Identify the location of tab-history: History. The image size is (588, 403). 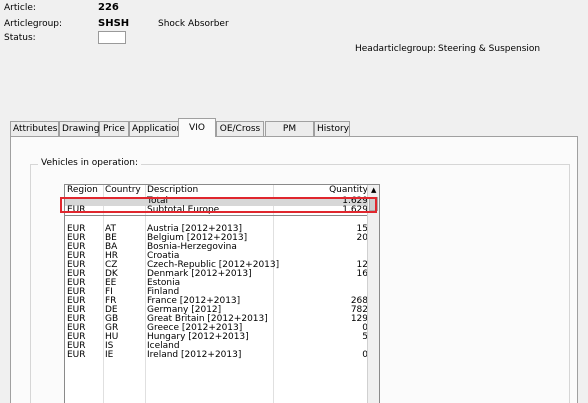
(332, 128).